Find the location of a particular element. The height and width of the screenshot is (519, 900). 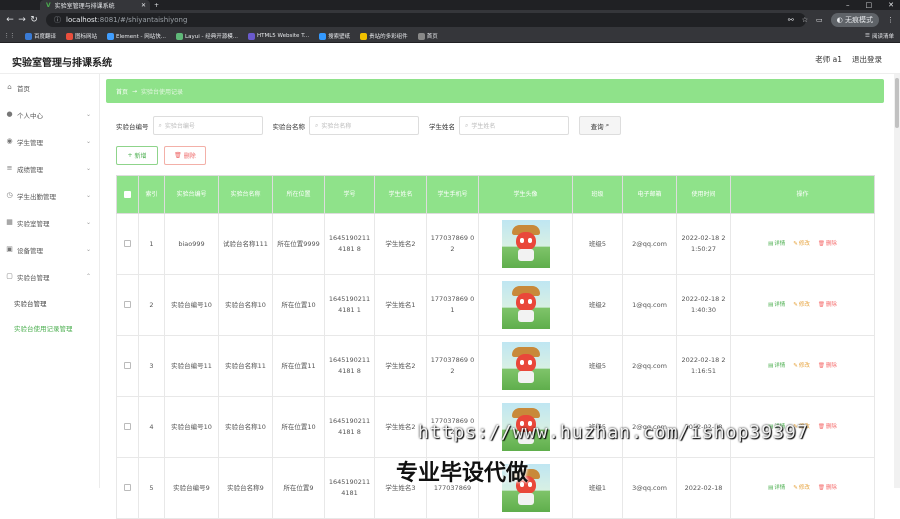

cell-class: 班级1 is located at coordinates (597, 488).